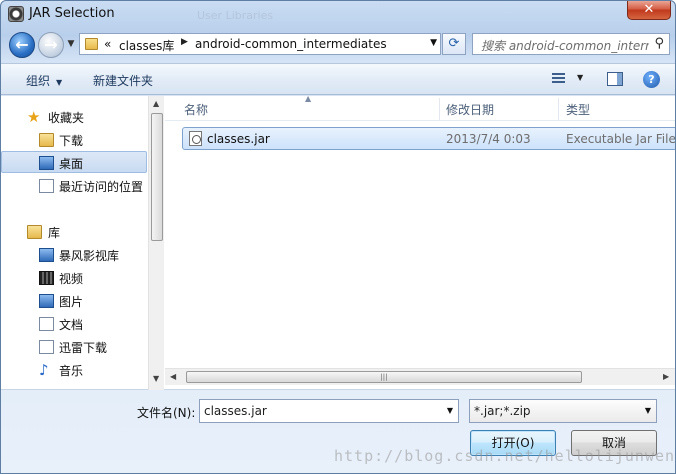  What do you see at coordinates (235, 15) in the screenshot?
I see `background-window-title: User Libraries` at bounding box center [235, 15].